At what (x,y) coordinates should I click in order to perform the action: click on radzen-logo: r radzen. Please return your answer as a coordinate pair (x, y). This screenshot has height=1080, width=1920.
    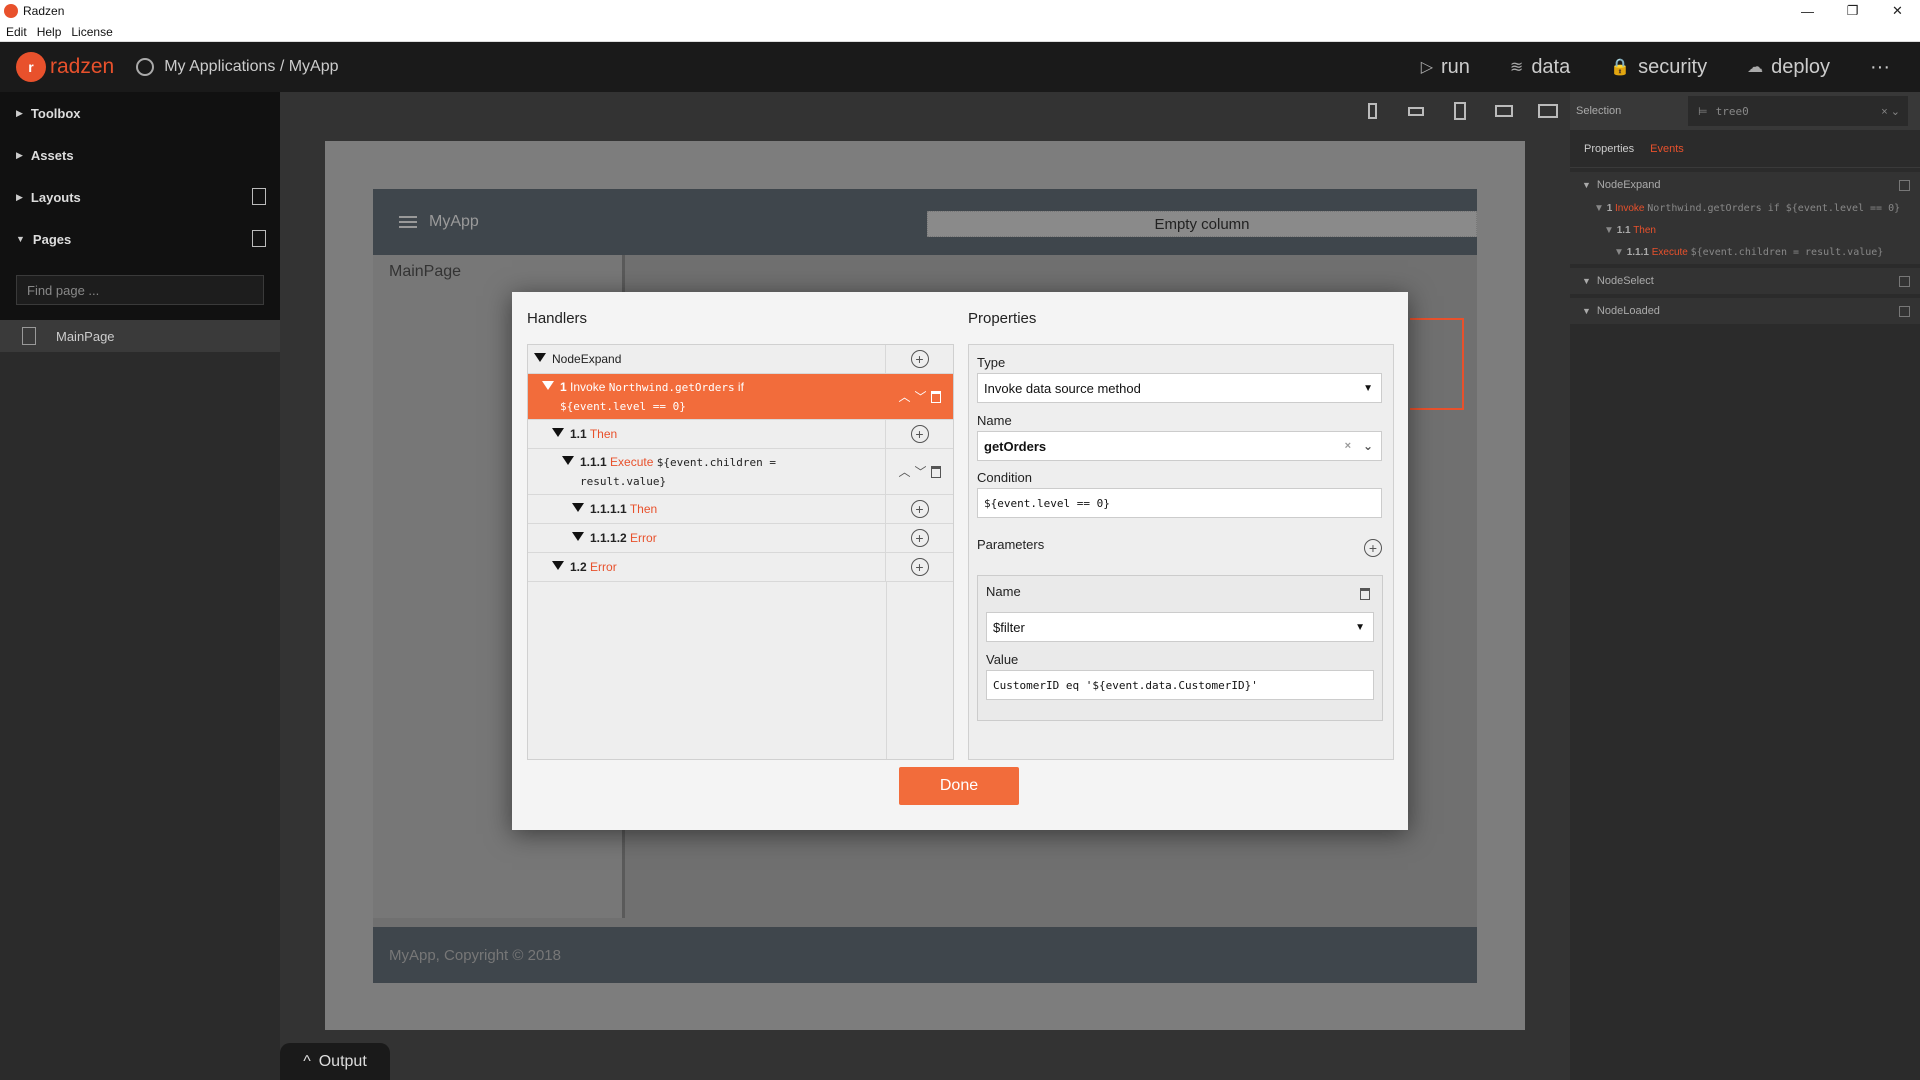
    Looking at the image, I should click on (65, 67).